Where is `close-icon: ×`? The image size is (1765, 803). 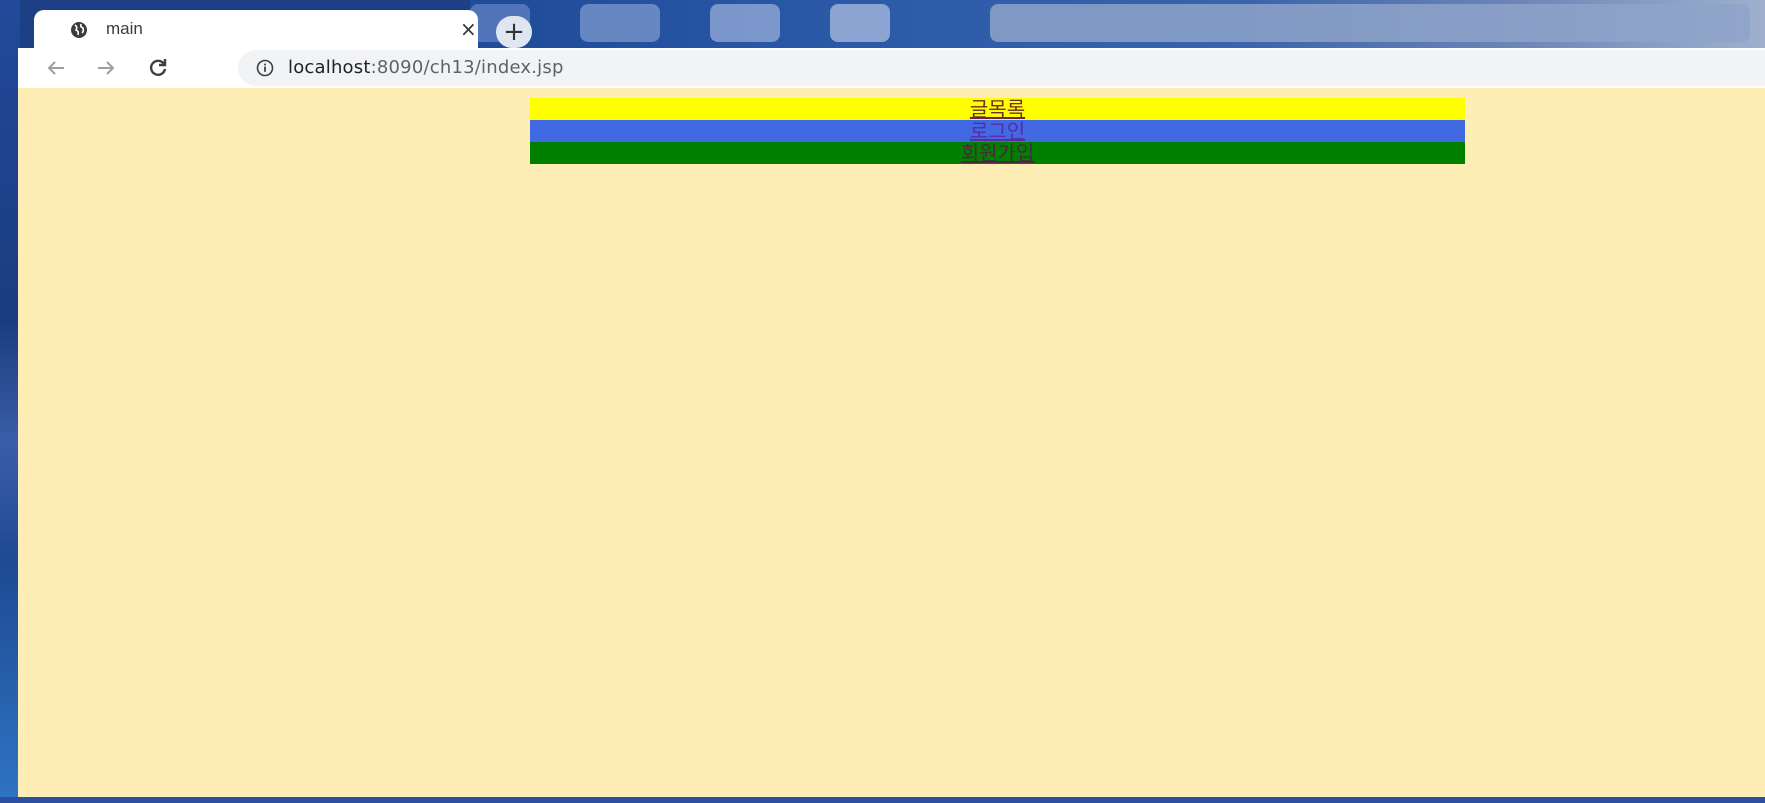
close-icon: × is located at coordinates (468, 29).